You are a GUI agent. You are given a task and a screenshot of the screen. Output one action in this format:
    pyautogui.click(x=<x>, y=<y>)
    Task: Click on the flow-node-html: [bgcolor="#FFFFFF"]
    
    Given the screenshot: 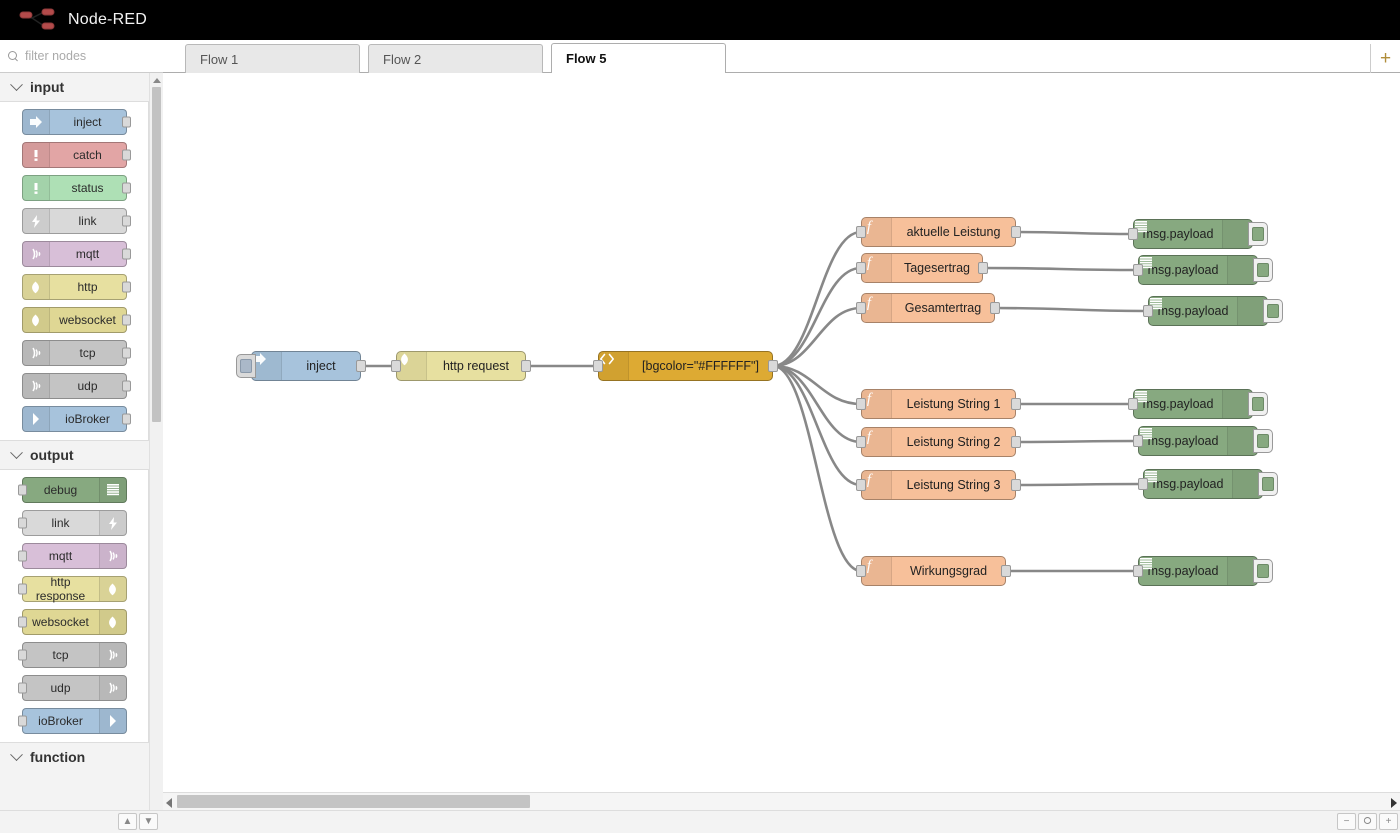 What is the action you would take?
    pyautogui.click(x=685, y=366)
    